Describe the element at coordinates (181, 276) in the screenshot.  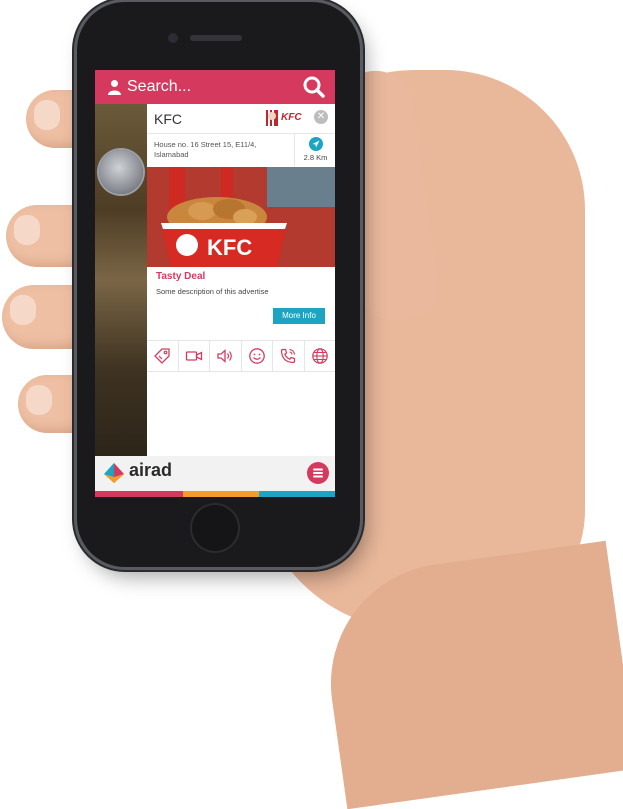
I see `deal-title: Tasty Deal` at that location.